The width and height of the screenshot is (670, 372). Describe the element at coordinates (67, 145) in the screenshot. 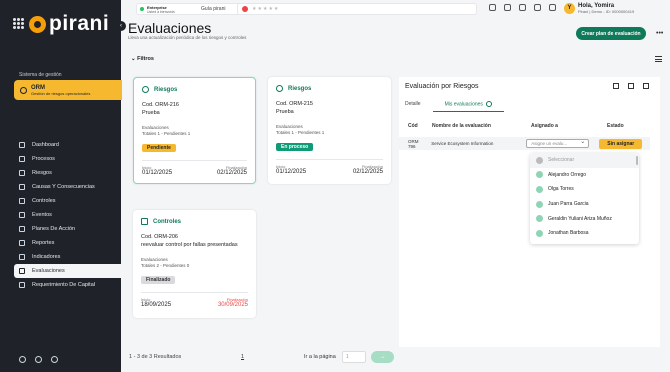

I see `sidebar-item-dashboard: Dashboard` at that location.